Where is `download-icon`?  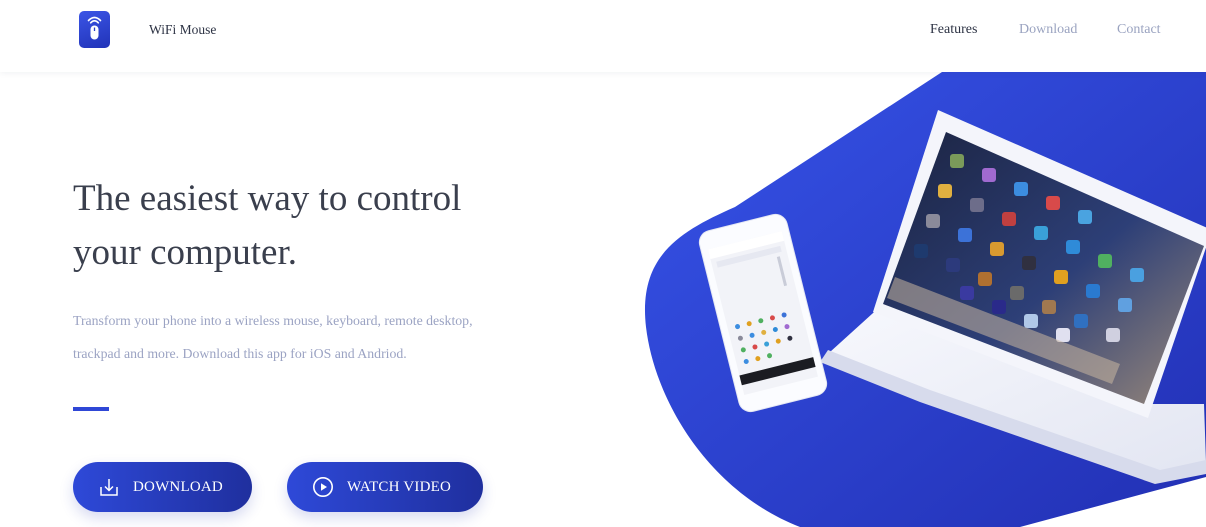 download-icon is located at coordinates (109, 487).